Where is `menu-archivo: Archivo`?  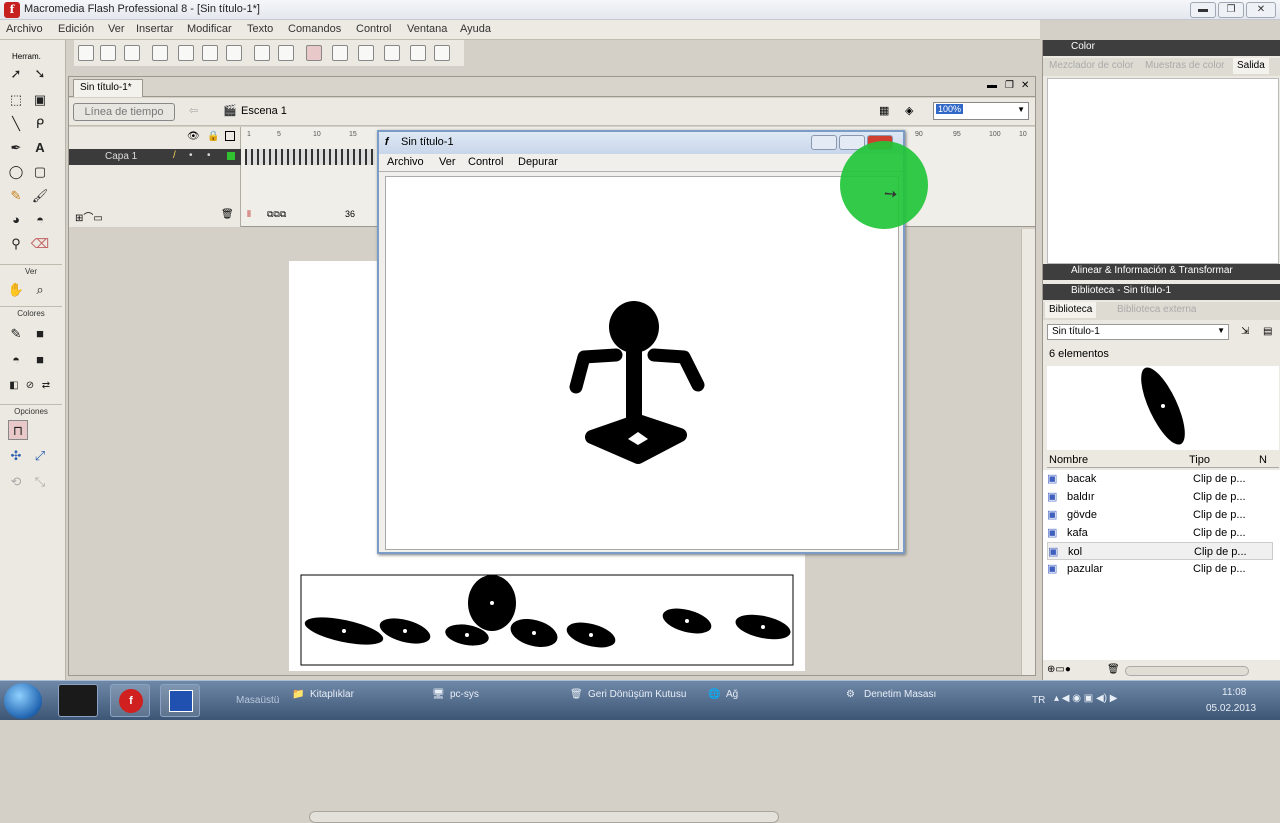 menu-archivo: Archivo is located at coordinates (24, 29).